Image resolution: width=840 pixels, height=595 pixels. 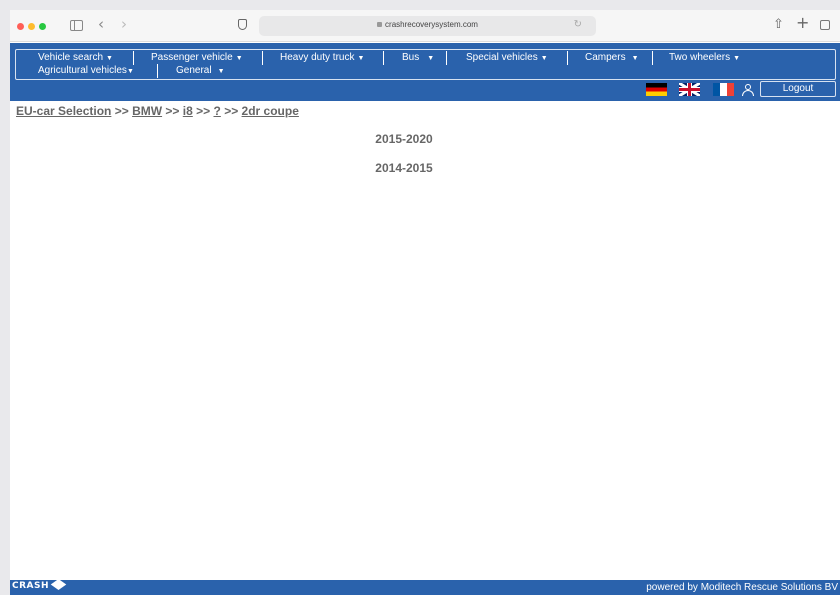 I want to click on nav-two-wheelers: Two wheelers ▼, so click(x=704, y=58).